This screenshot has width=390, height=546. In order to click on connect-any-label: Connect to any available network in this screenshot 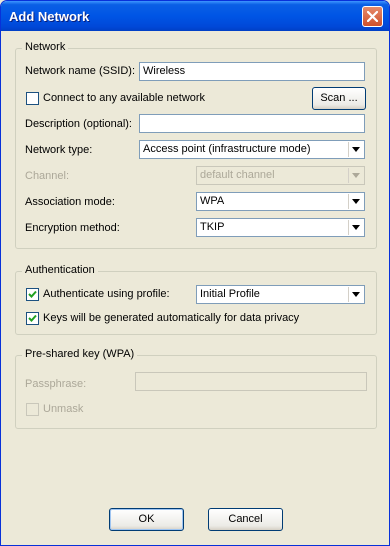, I will do `click(124, 98)`.